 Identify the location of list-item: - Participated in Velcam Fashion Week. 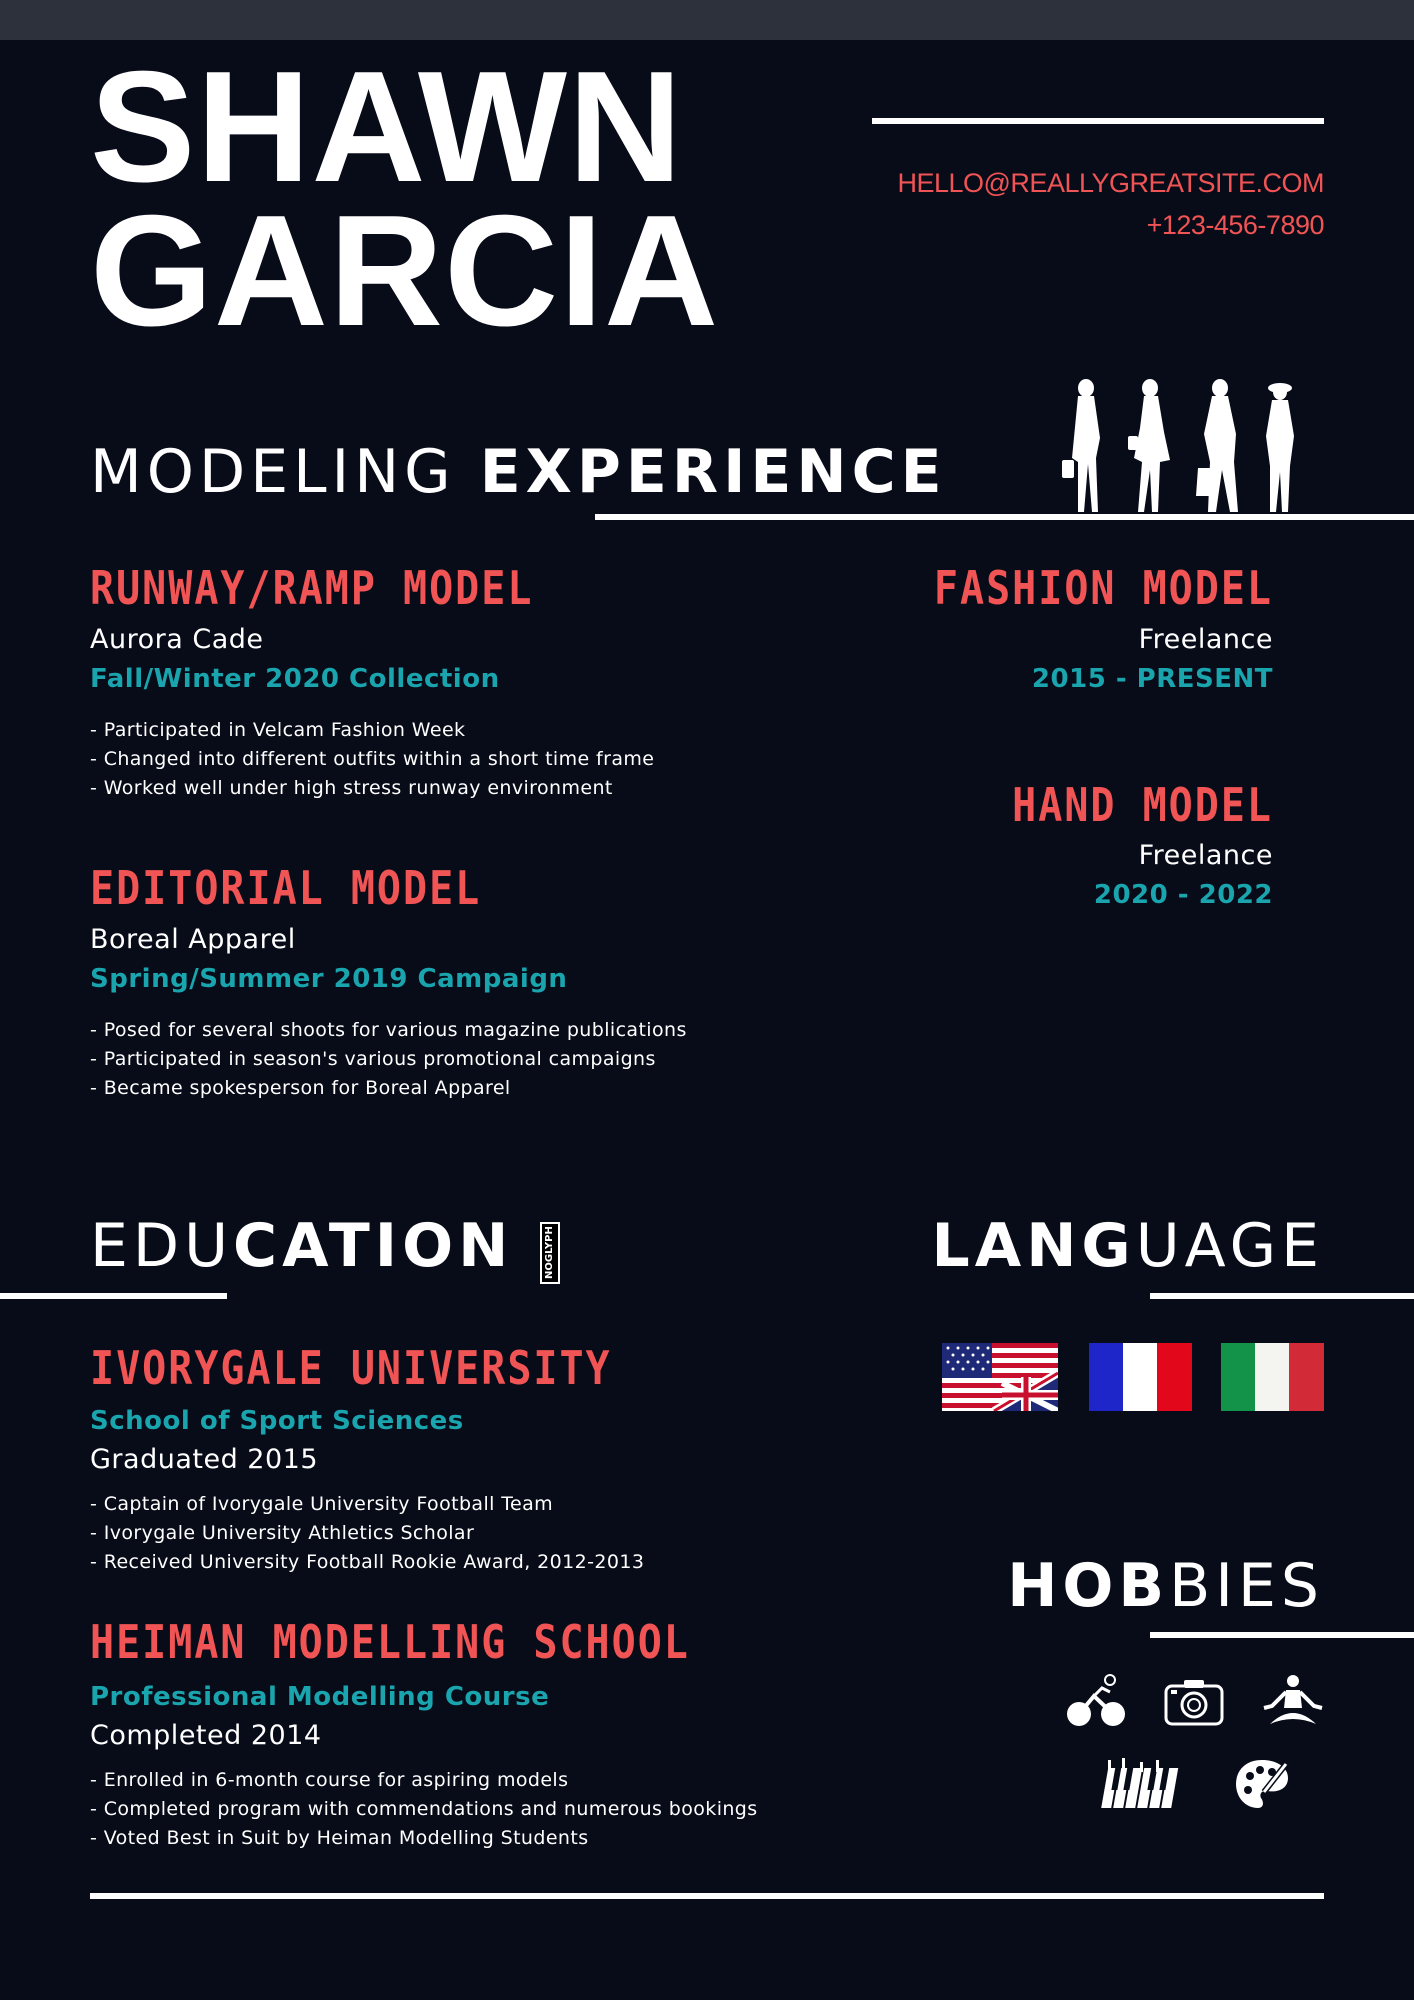
(278, 730).